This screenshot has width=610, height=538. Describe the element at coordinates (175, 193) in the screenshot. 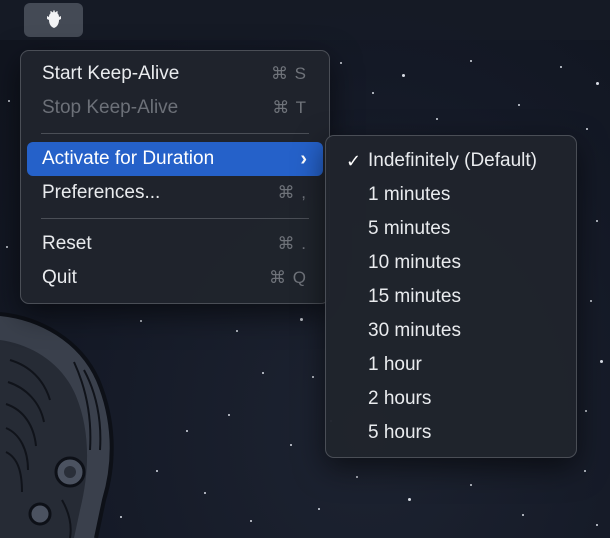

I see `menu-item-preferences: Preferences... ⌘ ,` at that location.